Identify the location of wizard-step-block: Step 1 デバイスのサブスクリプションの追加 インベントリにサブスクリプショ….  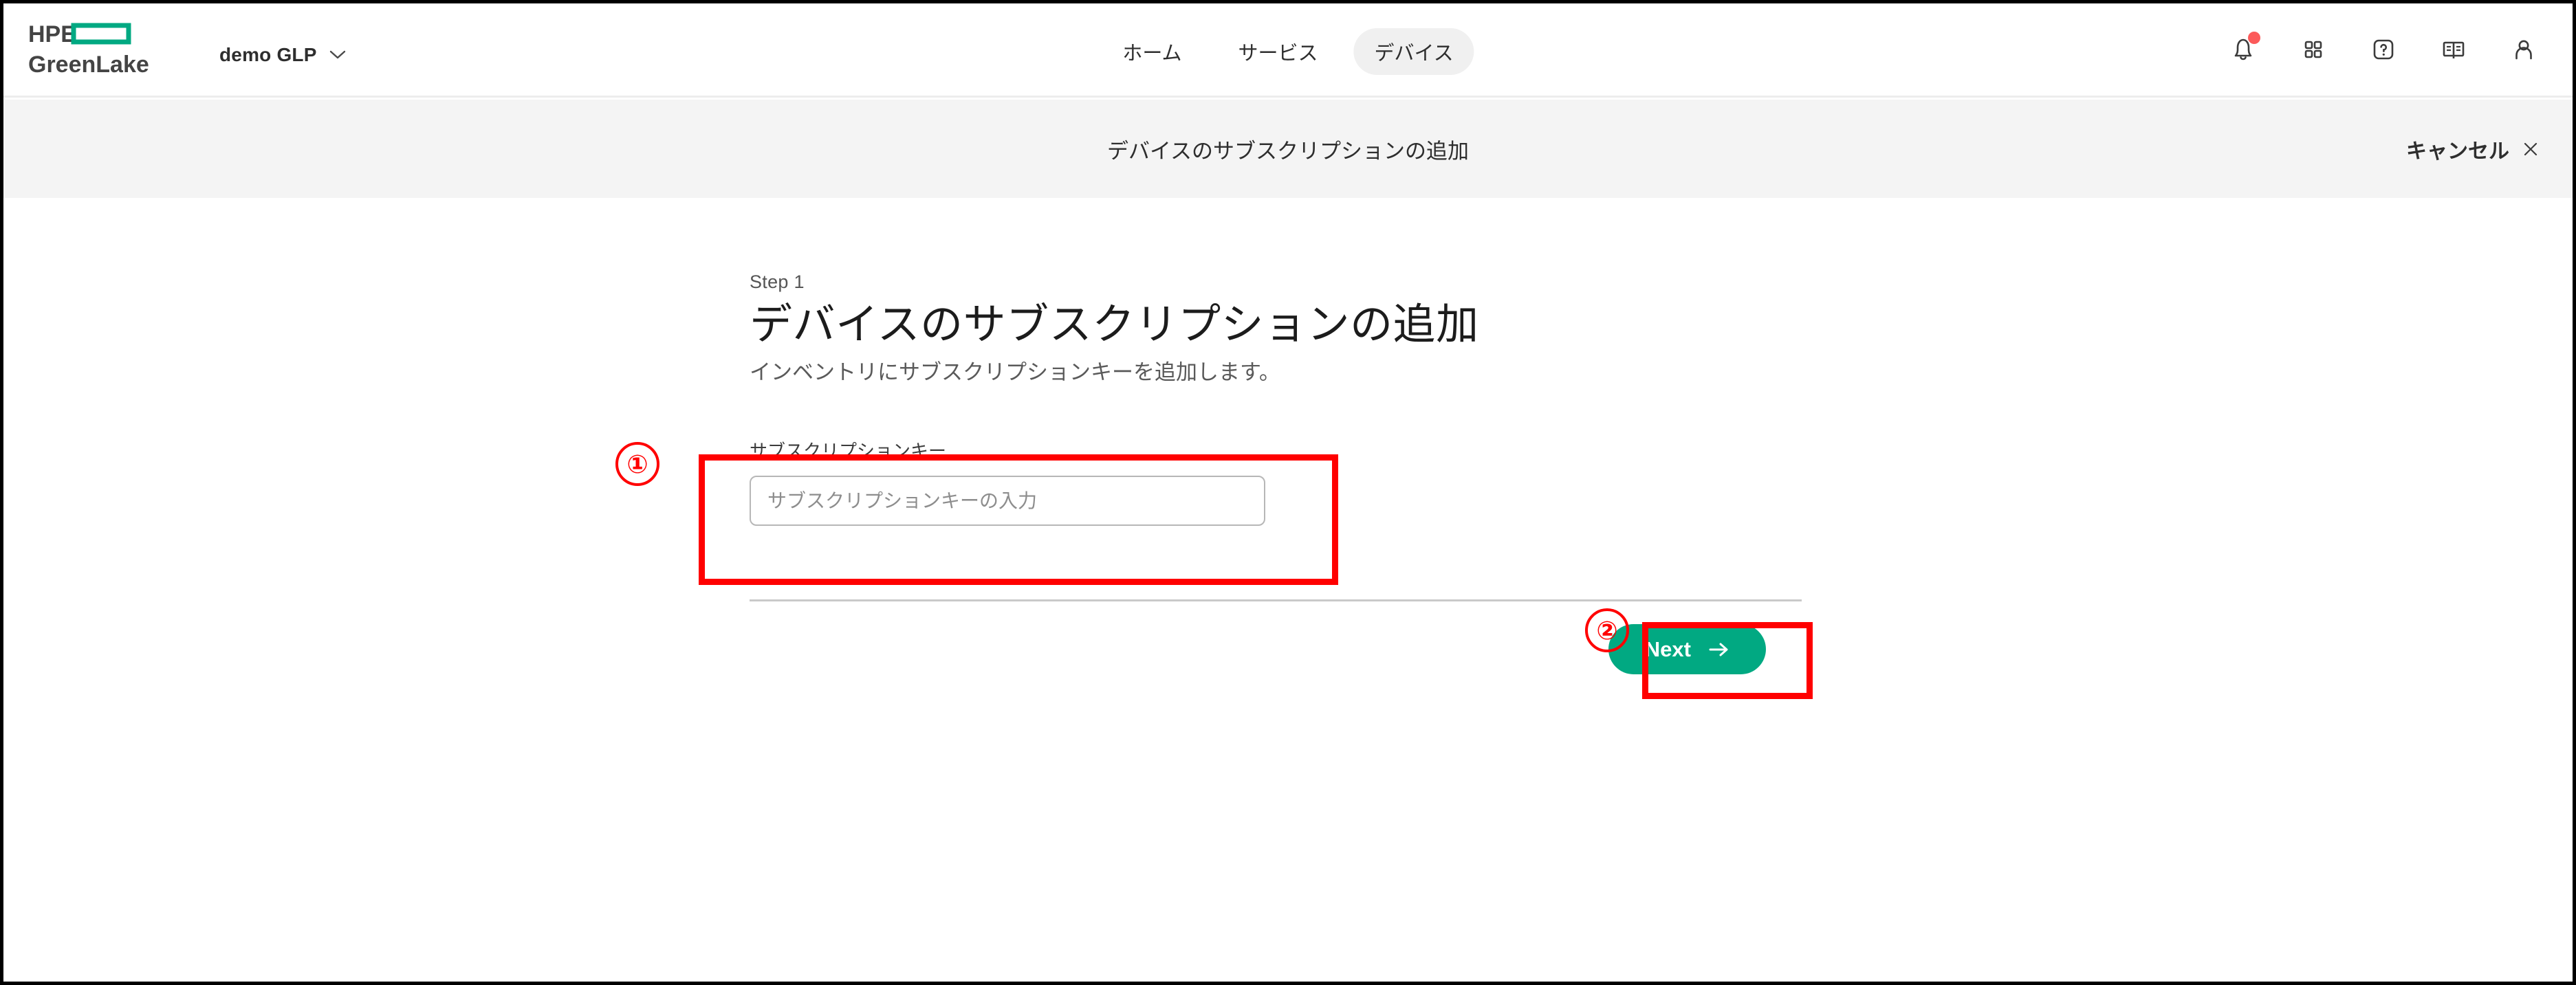
(1276, 399).